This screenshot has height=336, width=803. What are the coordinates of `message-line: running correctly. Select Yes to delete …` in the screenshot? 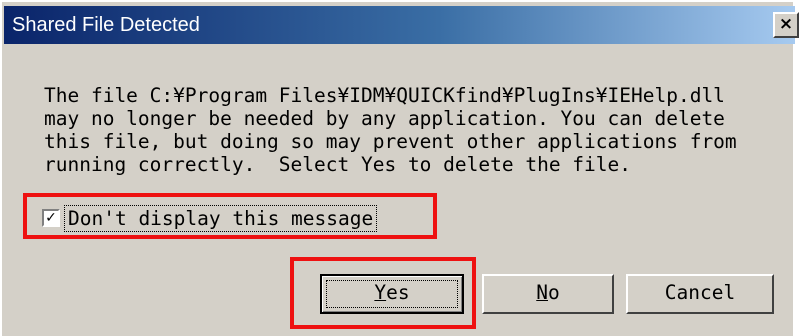 It's located at (337, 164).